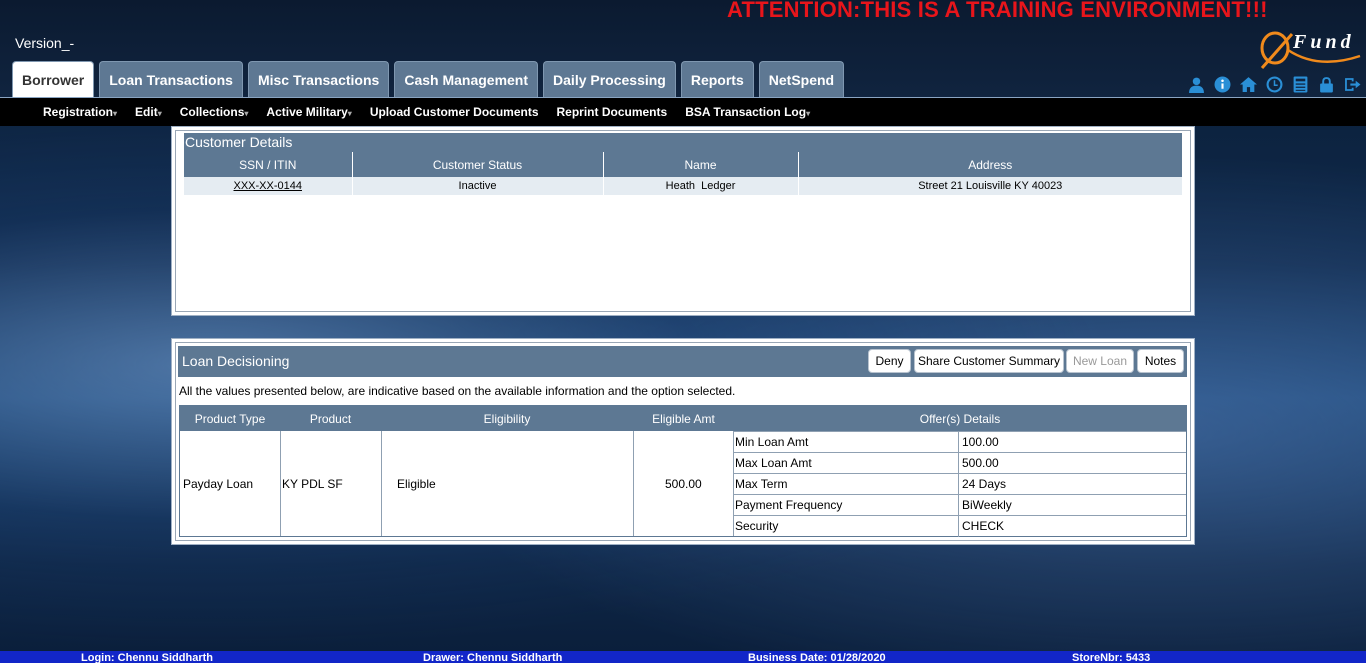 The image size is (1366, 663). What do you see at coordinates (507, 419) in the screenshot?
I see `column-header: Eligibility` at bounding box center [507, 419].